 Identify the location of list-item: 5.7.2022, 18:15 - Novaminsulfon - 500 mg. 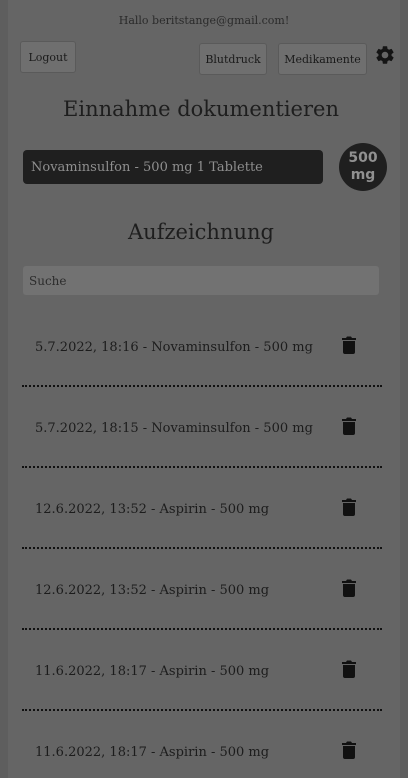
(202, 427).